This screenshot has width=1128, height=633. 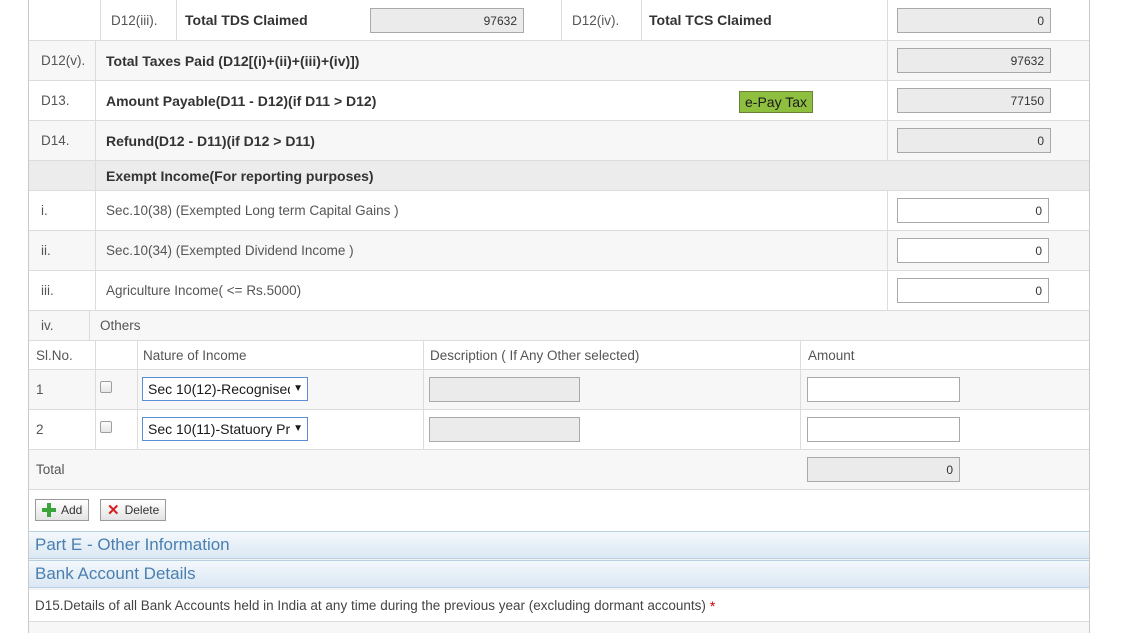 What do you see at coordinates (973, 210) in the screenshot?
I see `sec-10-38-input: 0` at bounding box center [973, 210].